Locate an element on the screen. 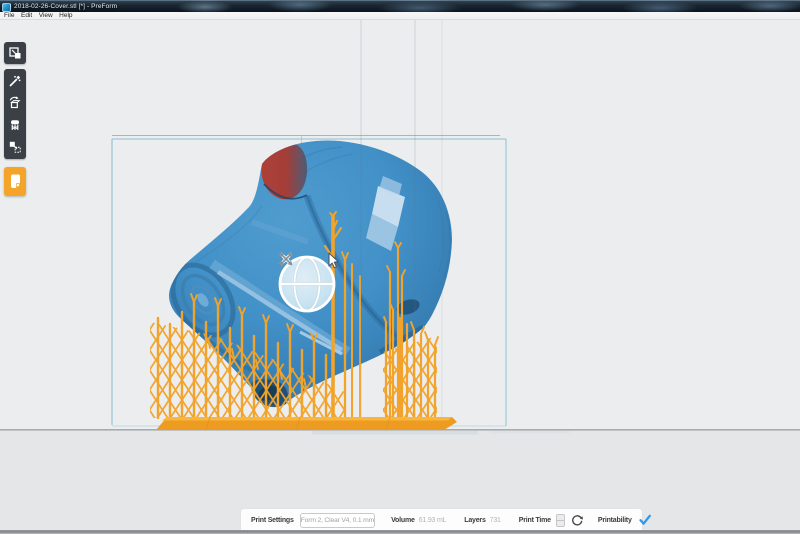 The height and width of the screenshot is (534, 800). print-button is located at coordinates (15, 181).